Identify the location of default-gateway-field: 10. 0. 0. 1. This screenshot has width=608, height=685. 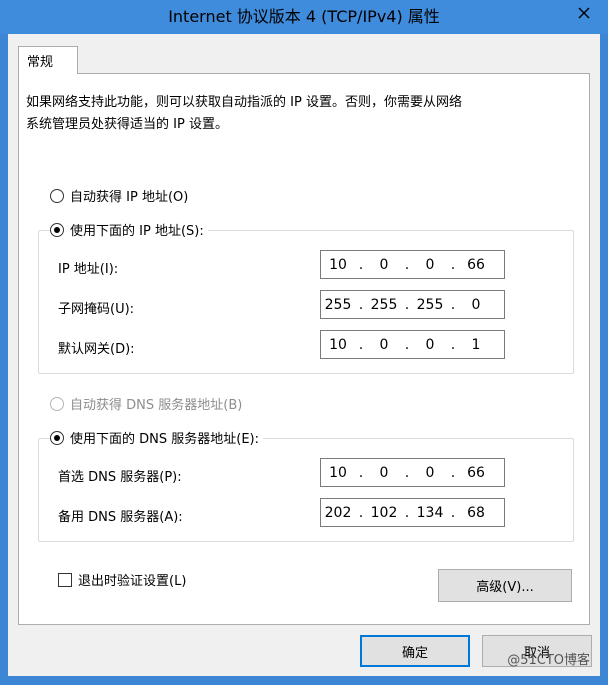
(412, 344).